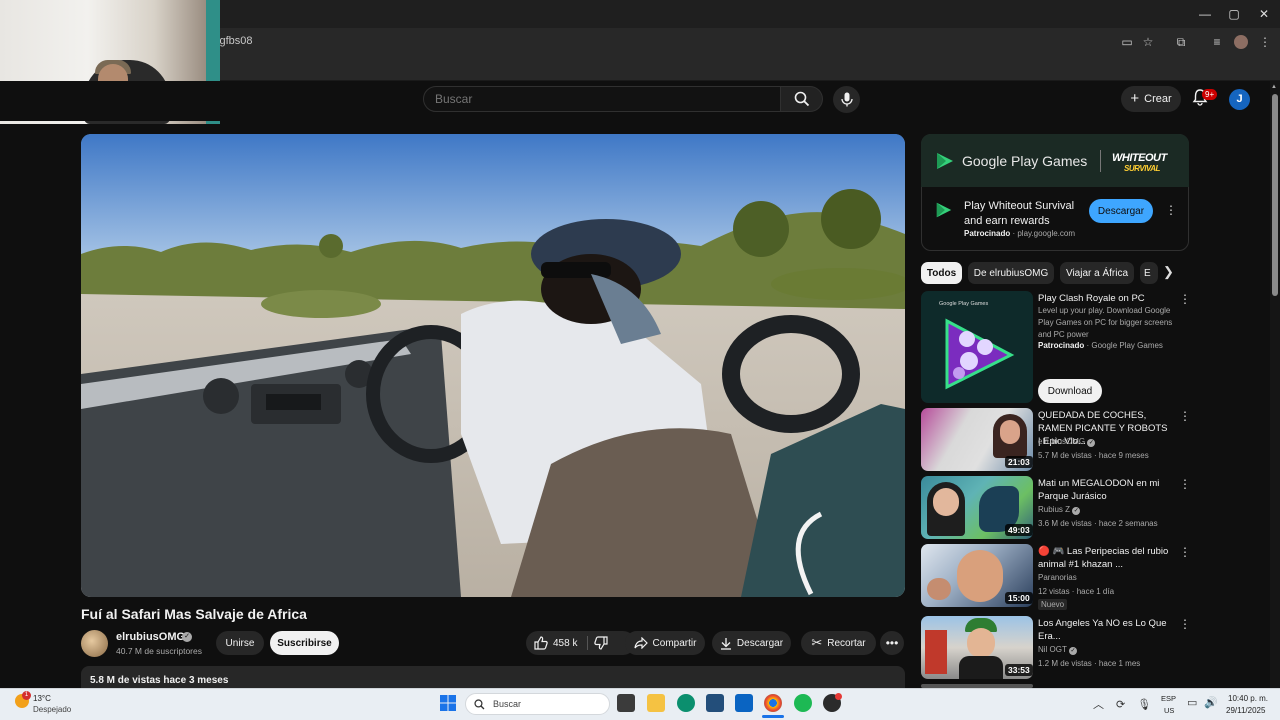  Describe the element at coordinates (1135, 98) in the screenshot. I see `plus-icon: +` at that location.